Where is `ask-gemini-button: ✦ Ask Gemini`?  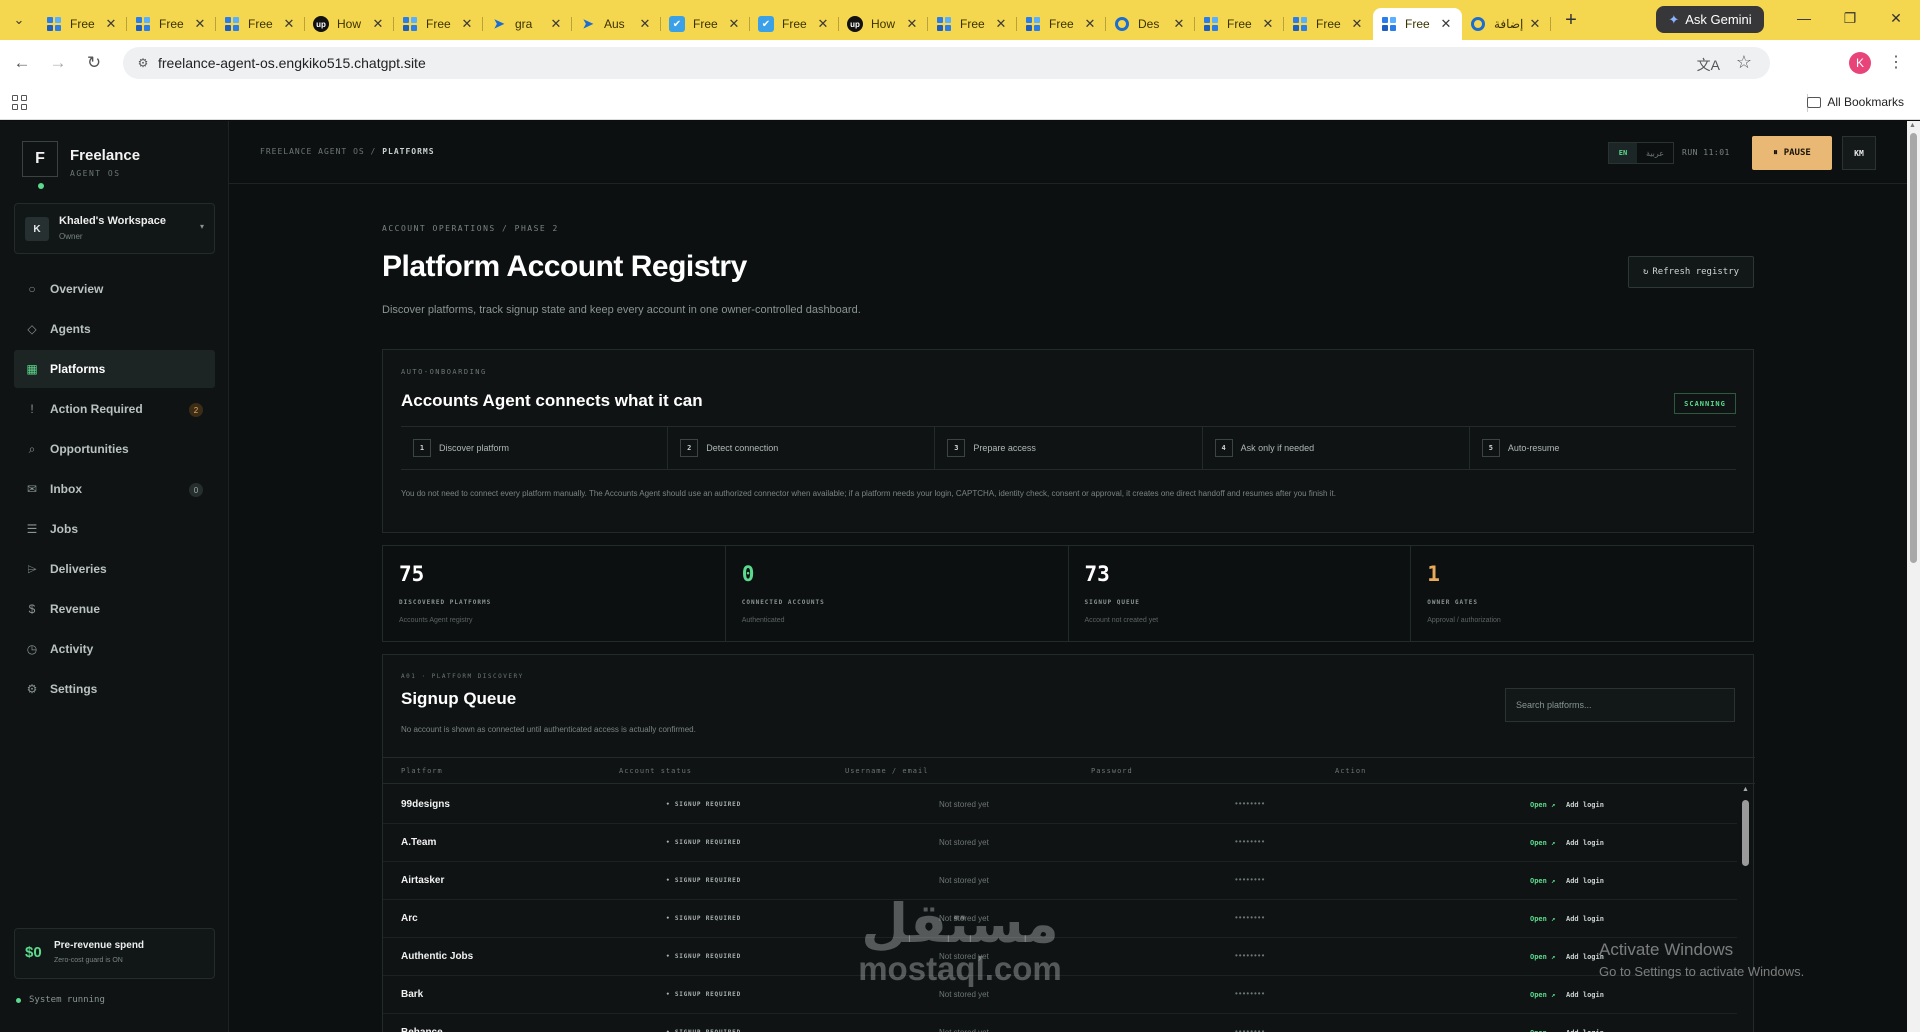 ask-gemini-button: ✦ Ask Gemini is located at coordinates (1710, 19).